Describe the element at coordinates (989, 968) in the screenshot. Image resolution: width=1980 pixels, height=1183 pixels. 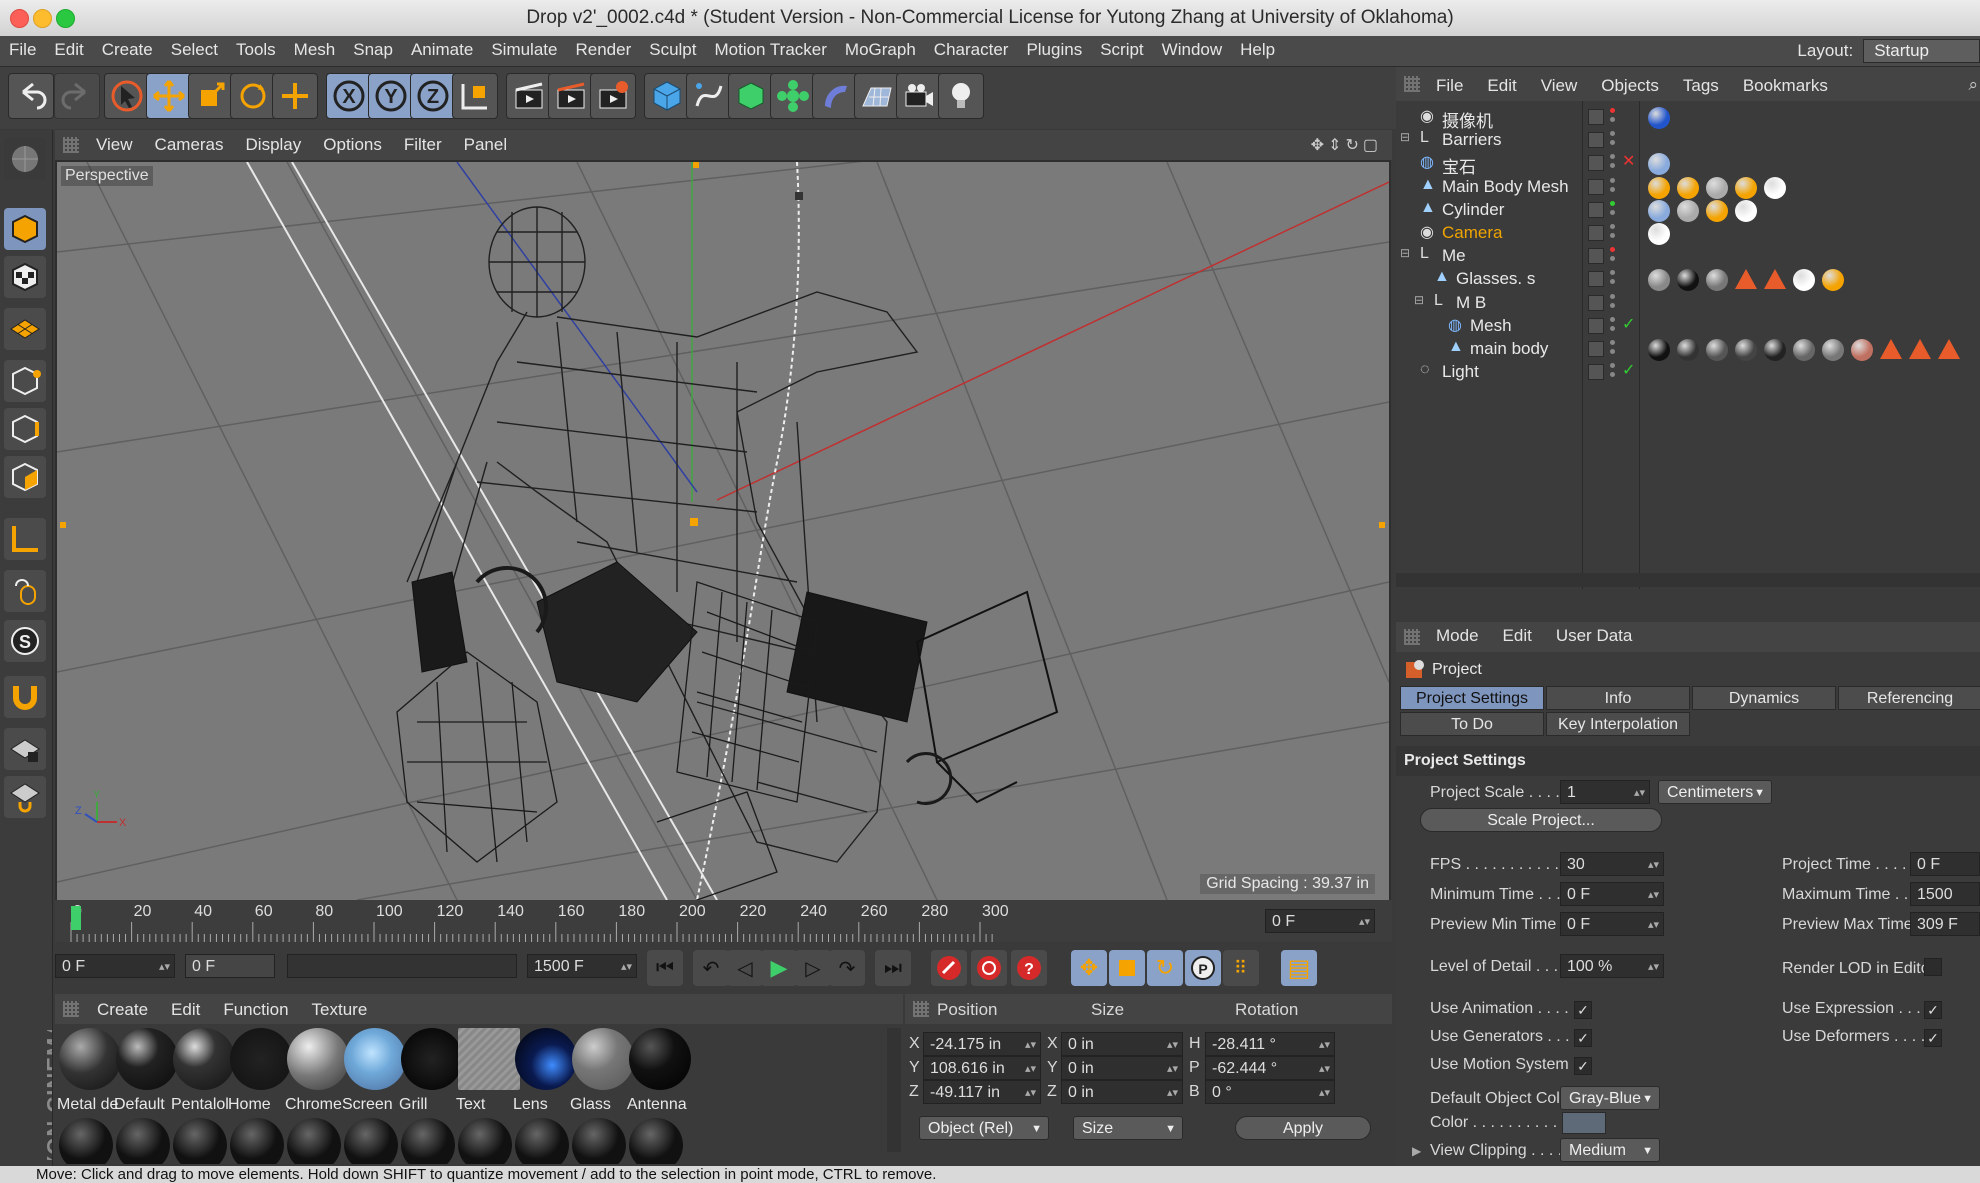
I see `autokeying-button` at that location.